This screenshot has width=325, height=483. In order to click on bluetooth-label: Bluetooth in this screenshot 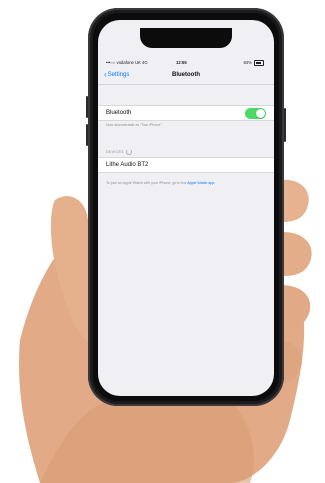, I will do `click(119, 113)`.